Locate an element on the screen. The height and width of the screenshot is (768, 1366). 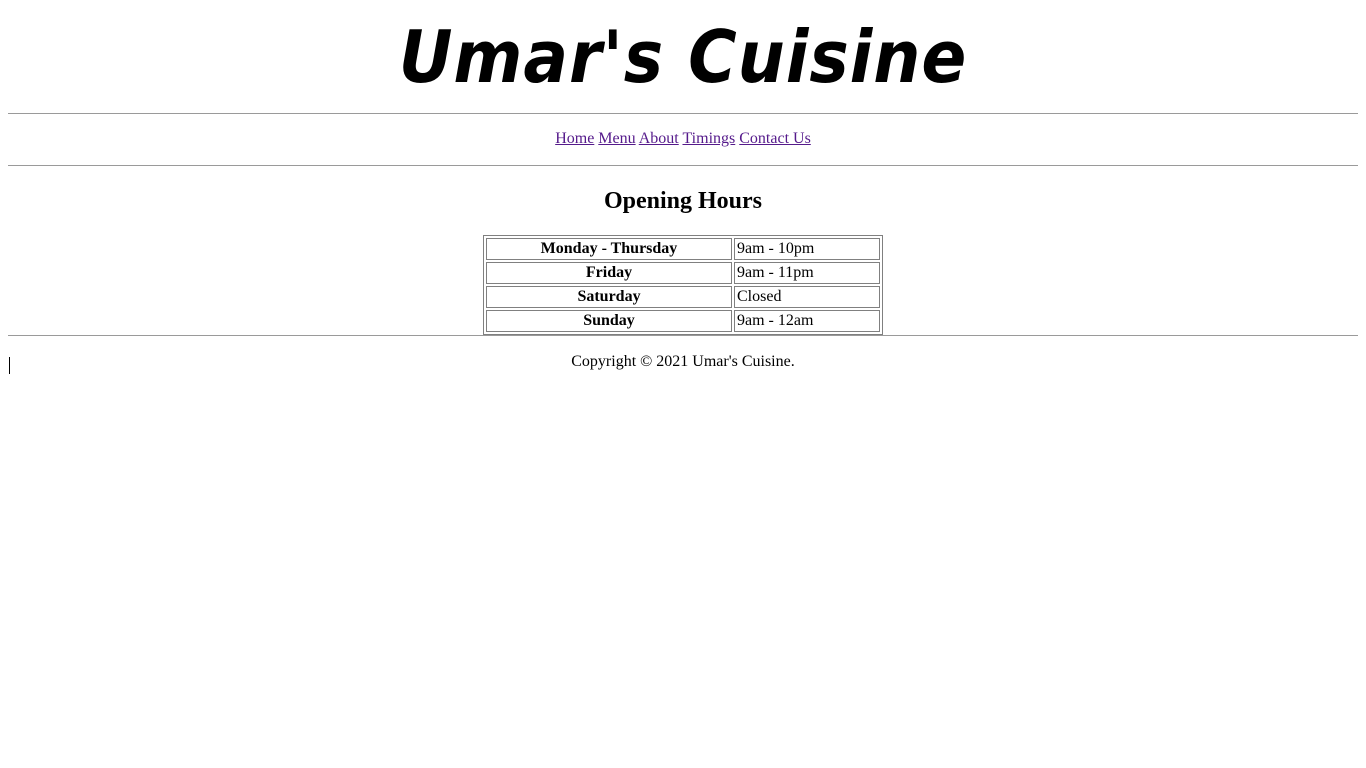
site-logo: Umar's Cuisine is located at coordinates (683, 57).